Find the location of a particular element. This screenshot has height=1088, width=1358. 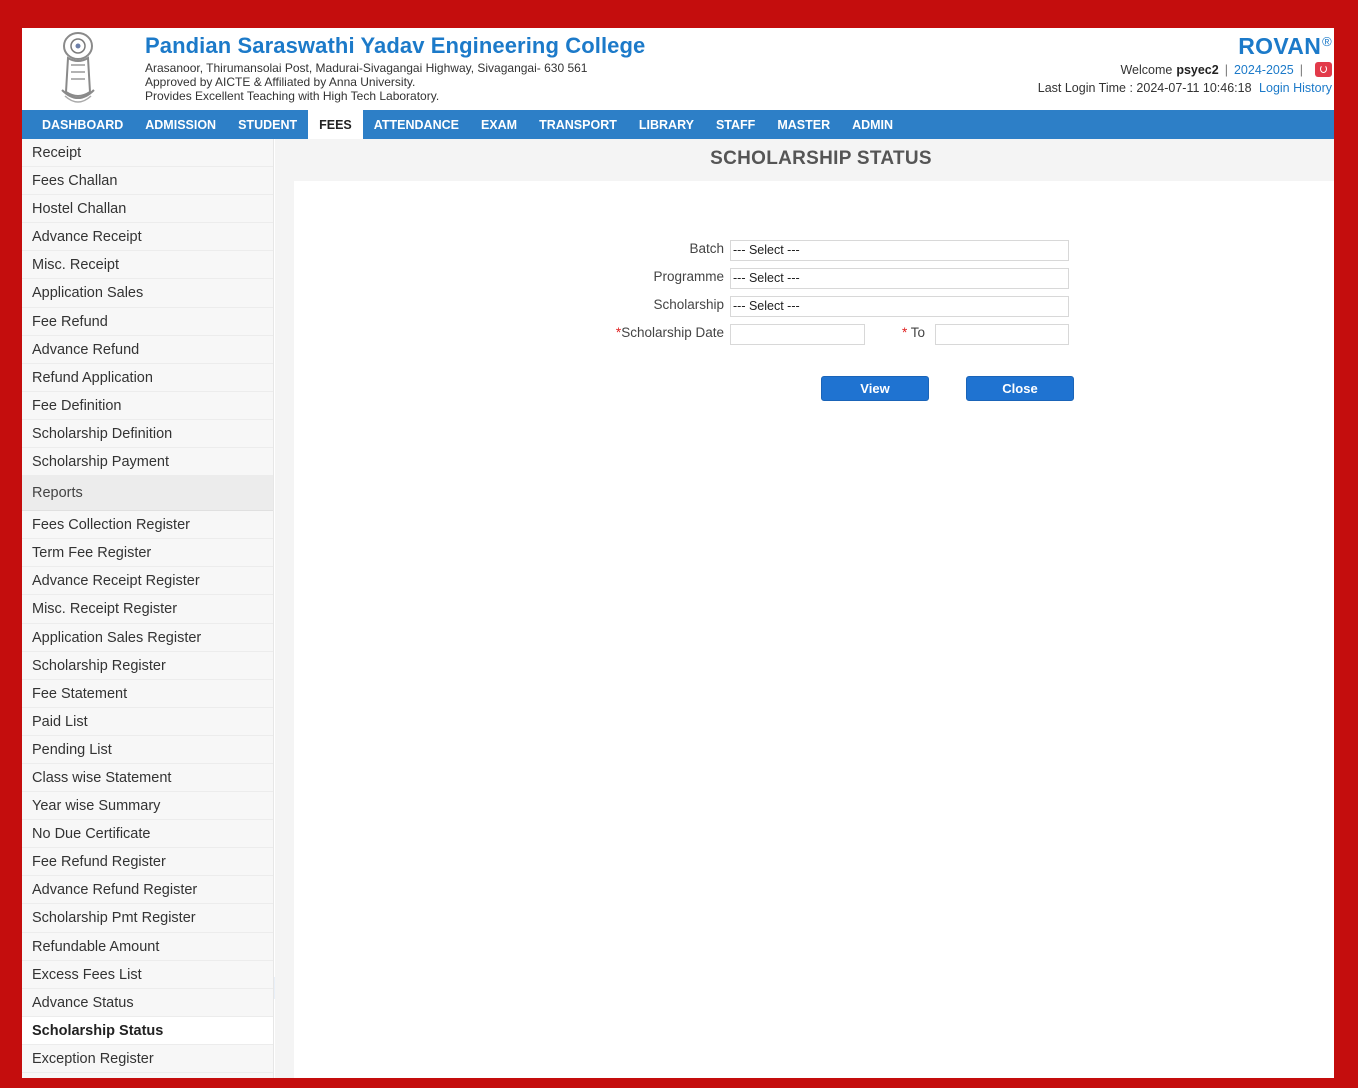

nav-student: STUDENT is located at coordinates (267, 124).